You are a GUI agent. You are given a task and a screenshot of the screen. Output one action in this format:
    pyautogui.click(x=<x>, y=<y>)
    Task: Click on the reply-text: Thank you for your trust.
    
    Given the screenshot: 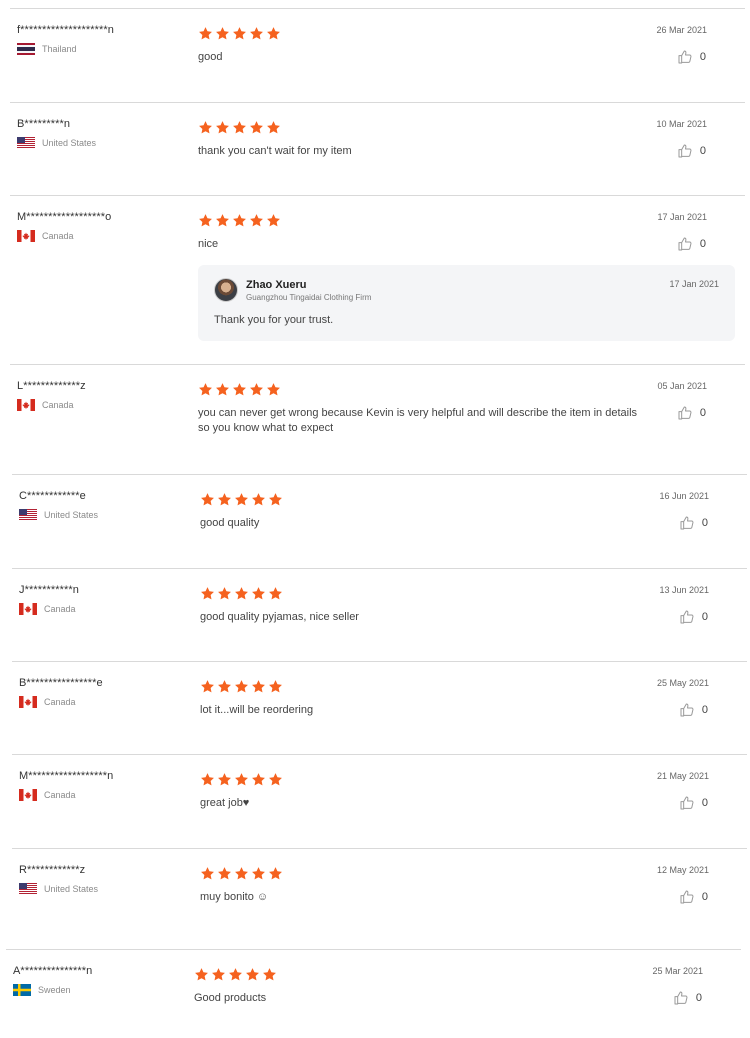 What is the action you would take?
    pyautogui.click(x=274, y=320)
    